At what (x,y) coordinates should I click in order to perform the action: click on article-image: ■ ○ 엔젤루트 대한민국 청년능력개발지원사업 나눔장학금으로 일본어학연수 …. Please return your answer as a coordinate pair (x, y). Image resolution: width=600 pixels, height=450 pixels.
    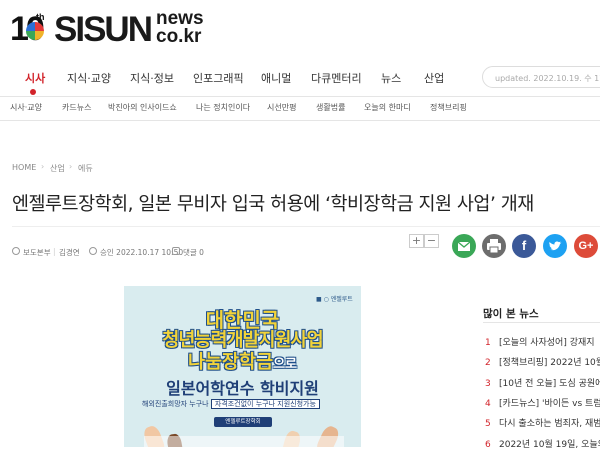
    Looking at the image, I should click on (242, 366).